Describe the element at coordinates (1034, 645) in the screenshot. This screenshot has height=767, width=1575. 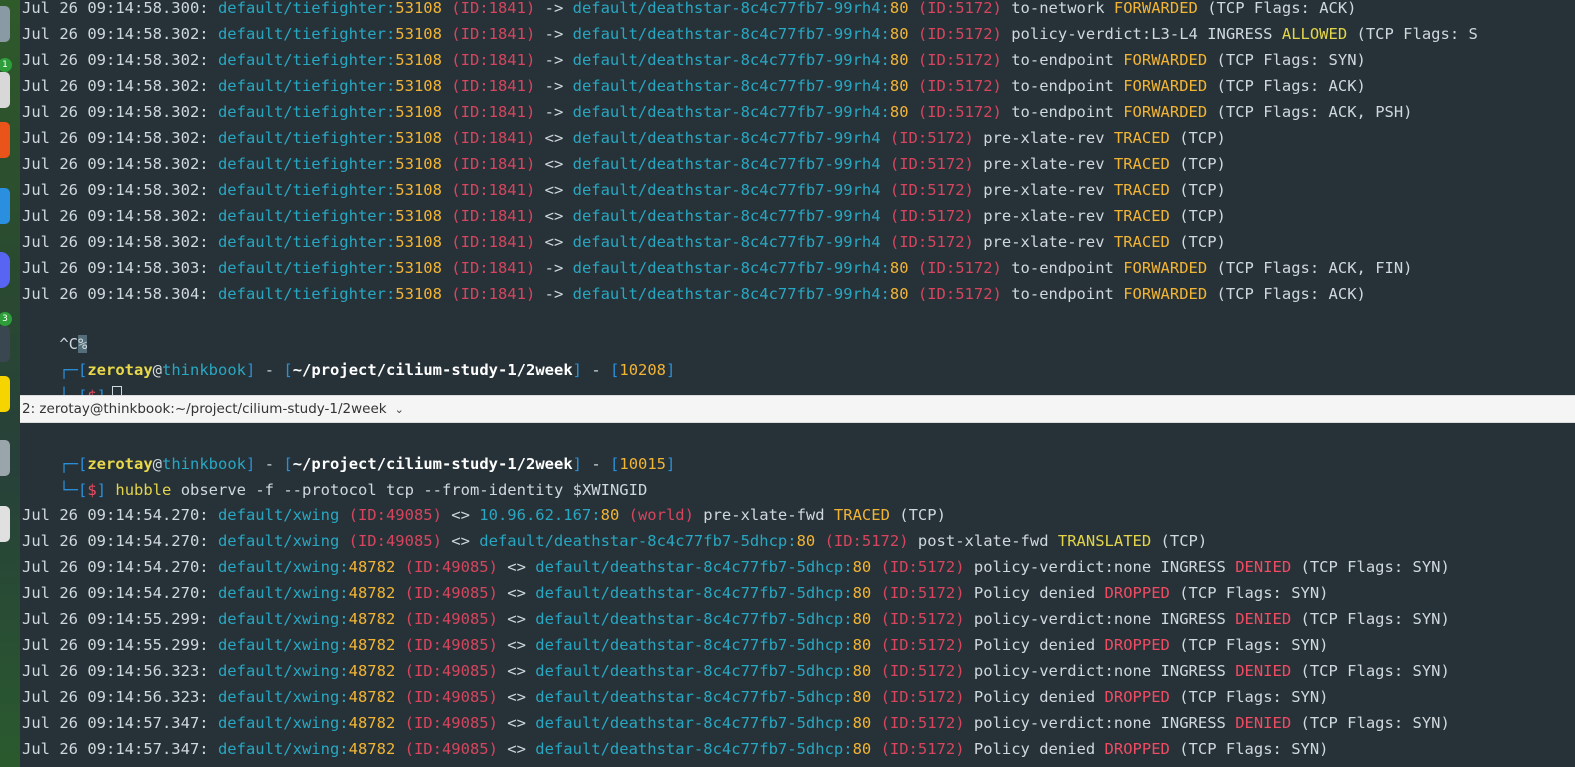
I see `log-segment-plain: Policy denied` at that location.